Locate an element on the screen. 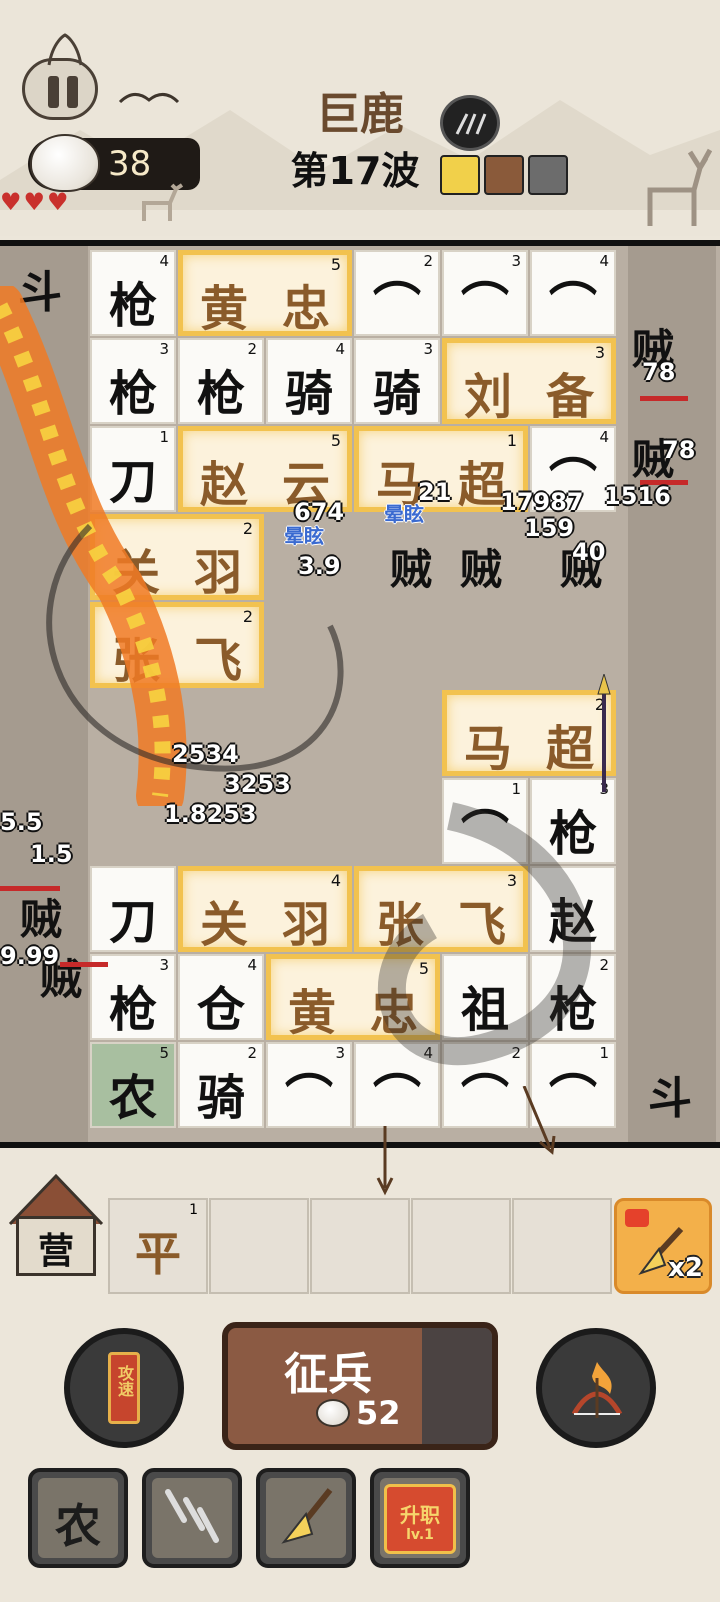 The image size is (720, 1602). hero-level: 3 is located at coordinates (599, 352).